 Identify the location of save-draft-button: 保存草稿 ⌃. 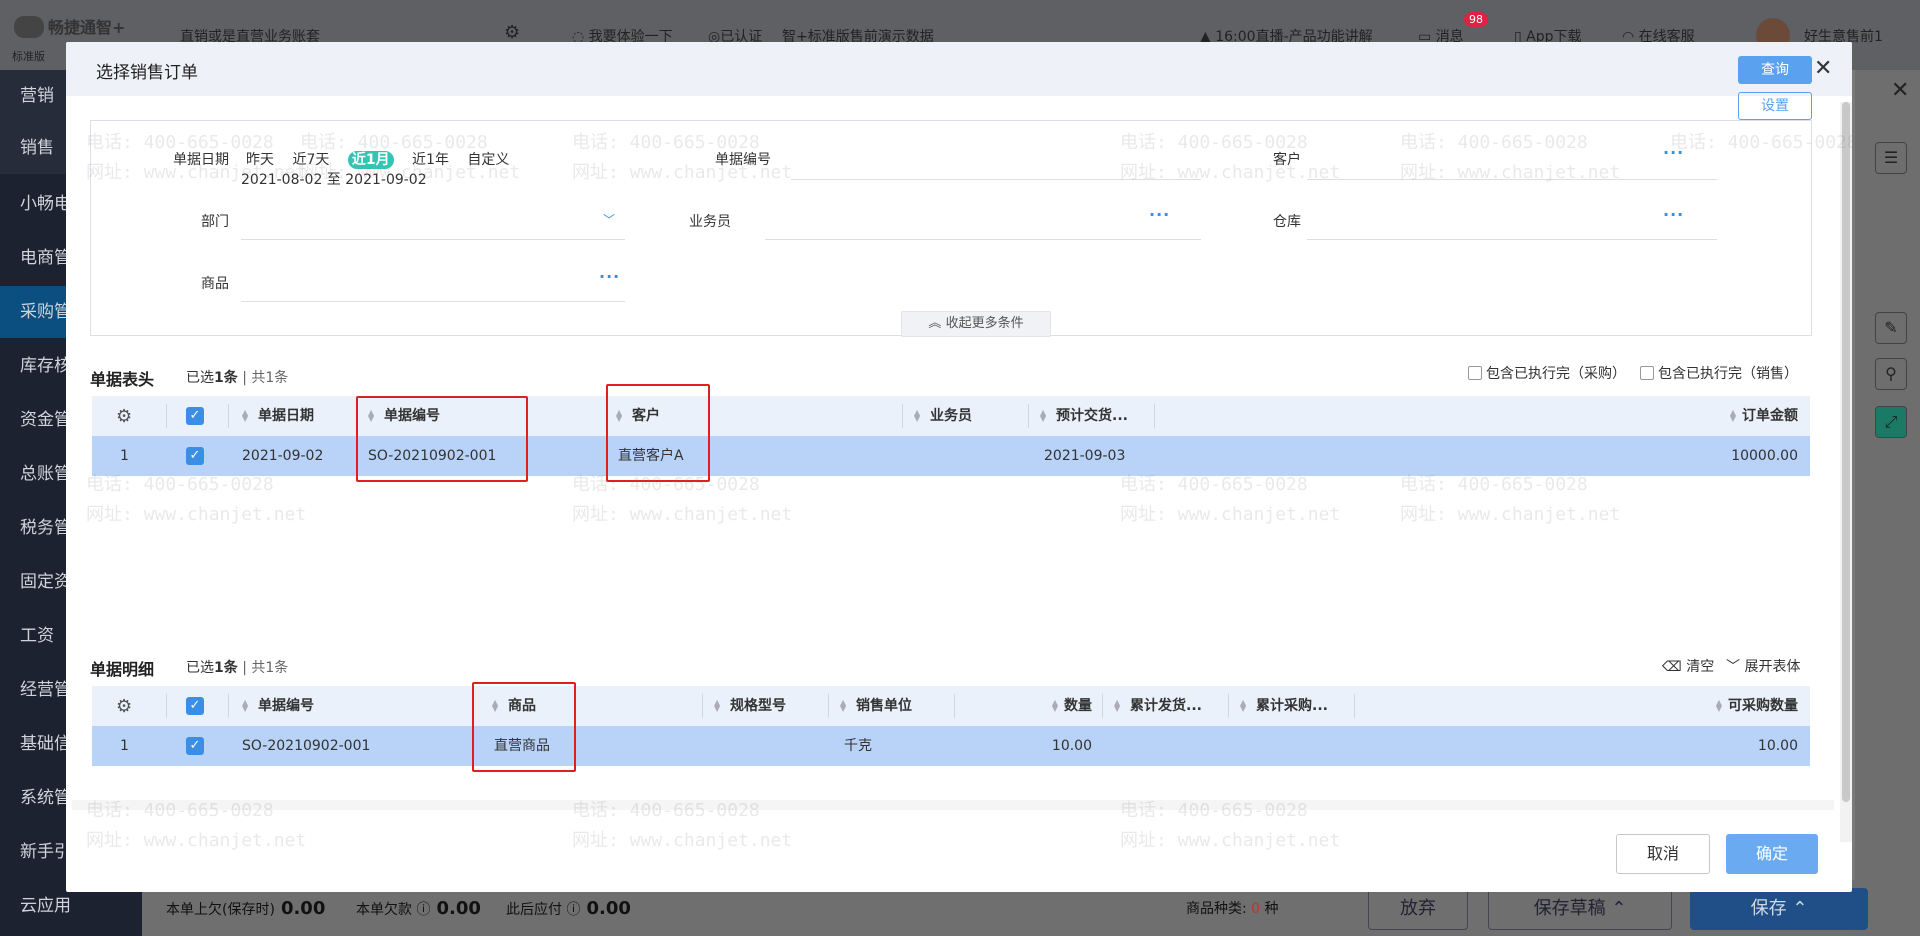
(1580, 909).